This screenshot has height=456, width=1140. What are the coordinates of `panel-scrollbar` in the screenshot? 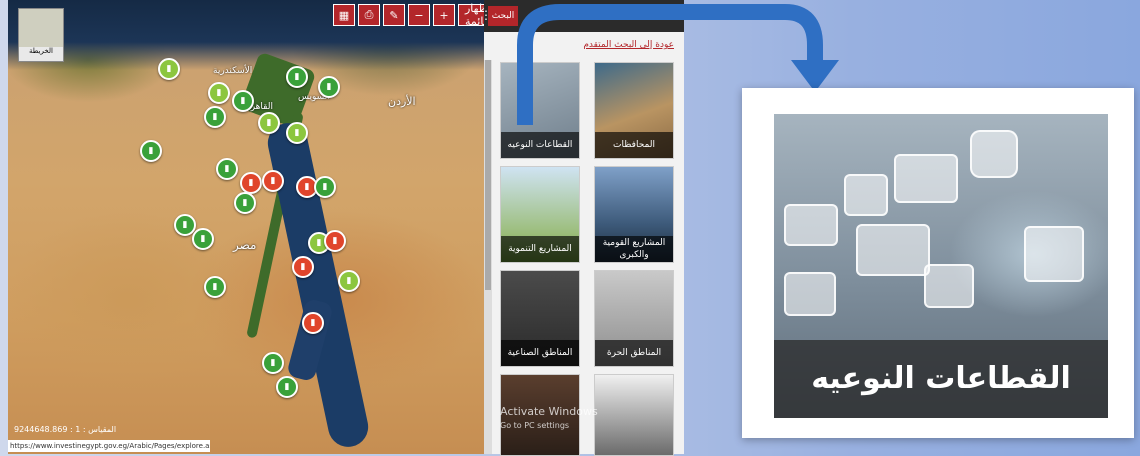 It's located at (488, 257).